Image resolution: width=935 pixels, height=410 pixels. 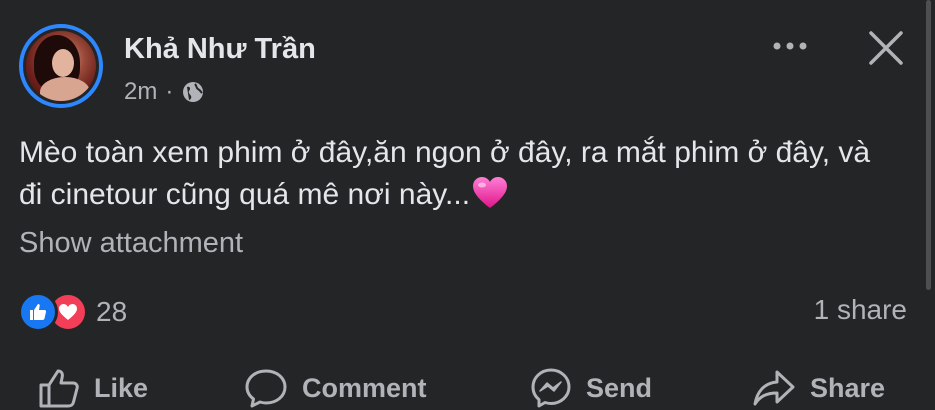 What do you see at coordinates (193, 92) in the screenshot?
I see `globe-icon` at bounding box center [193, 92].